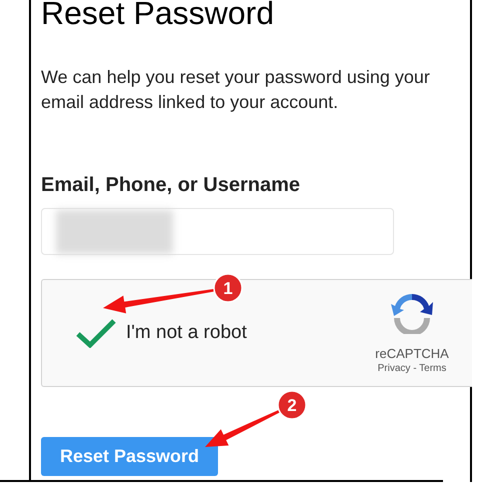  I want to click on callout-badge, so click(292, 405).